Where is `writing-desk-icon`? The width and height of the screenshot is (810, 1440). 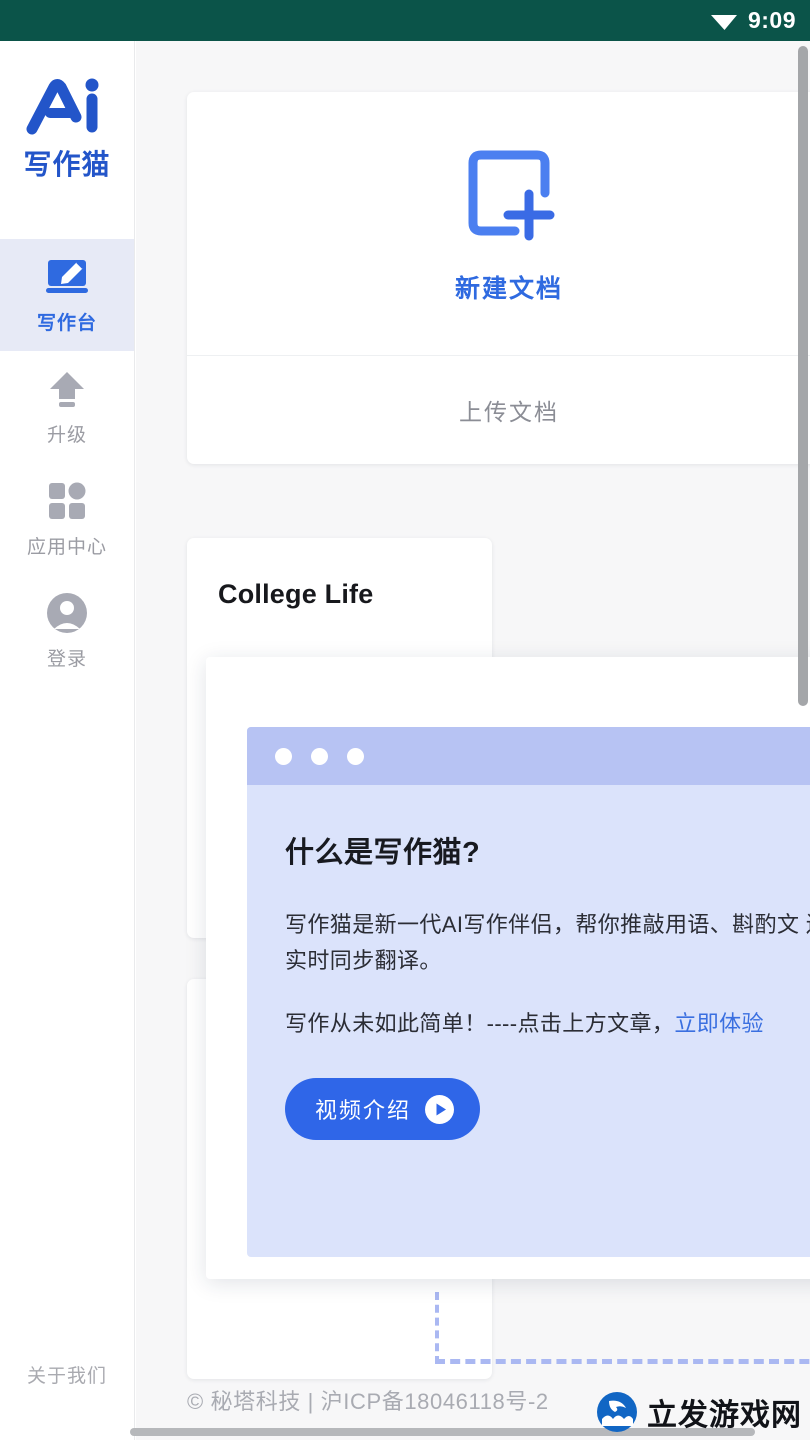
writing-desk-icon is located at coordinates (67, 277).